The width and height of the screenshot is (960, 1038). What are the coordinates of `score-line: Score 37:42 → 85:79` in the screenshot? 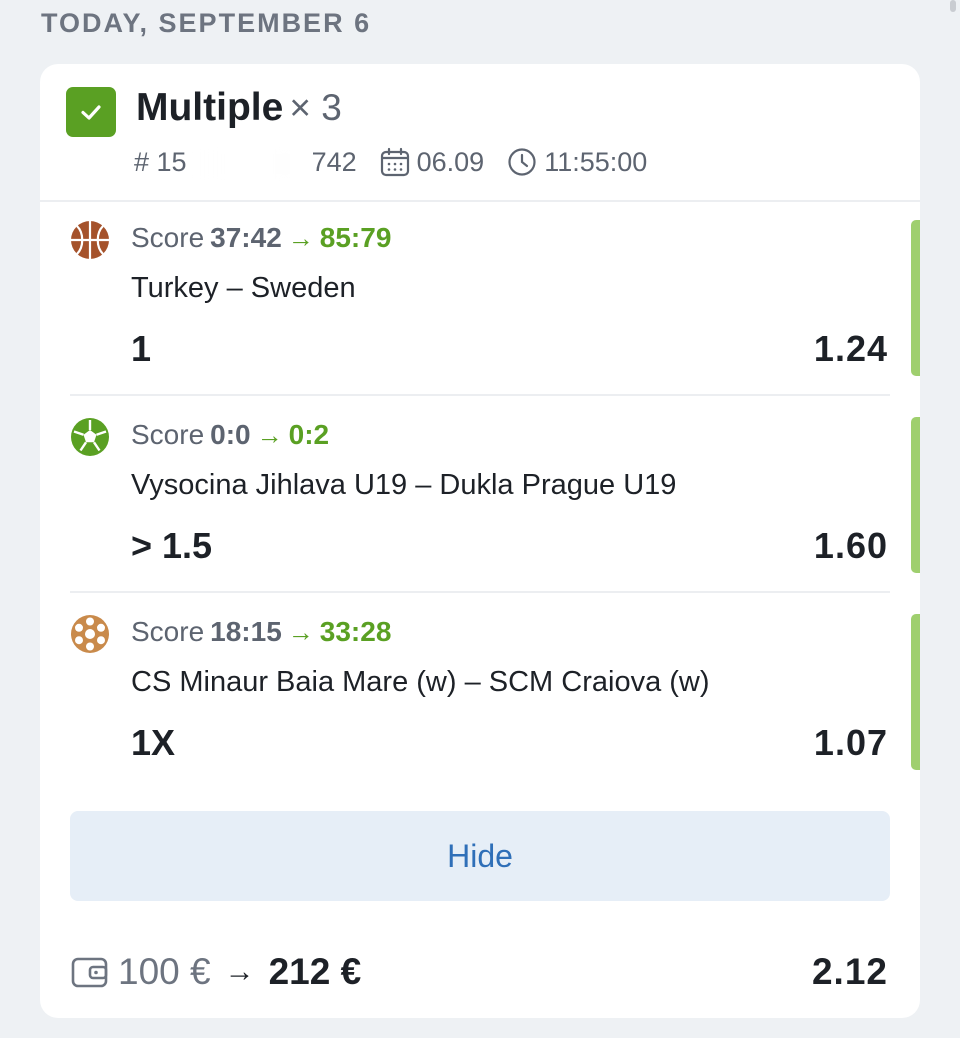 It's located at (261, 238).